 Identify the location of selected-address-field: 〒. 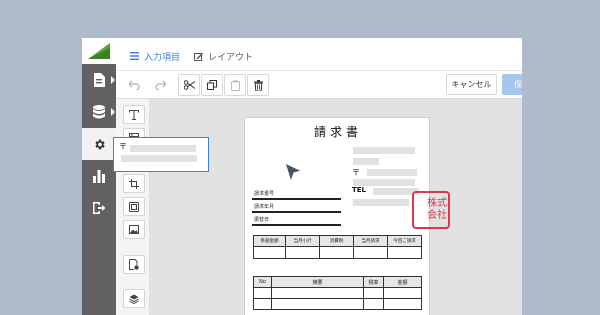
(161, 154).